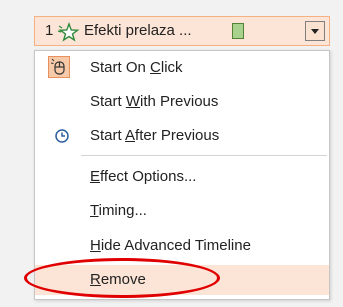  I want to click on menu-item-start-after-previous: Start After Previous, so click(182, 136).